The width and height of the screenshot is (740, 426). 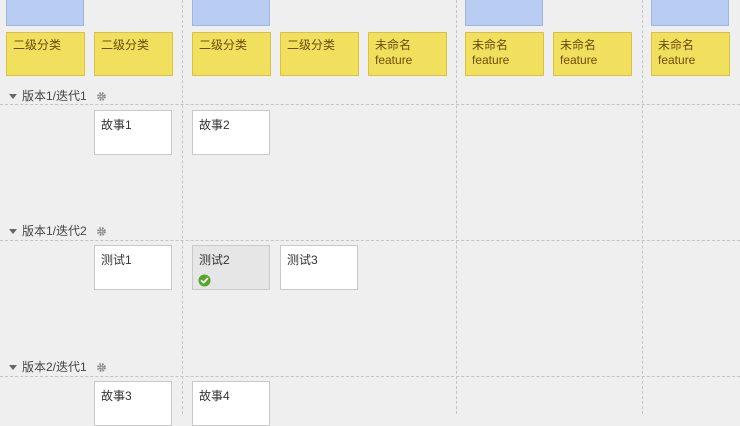 What do you see at coordinates (231, 132) in the screenshot?
I see `story-card: 故事2` at bounding box center [231, 132].